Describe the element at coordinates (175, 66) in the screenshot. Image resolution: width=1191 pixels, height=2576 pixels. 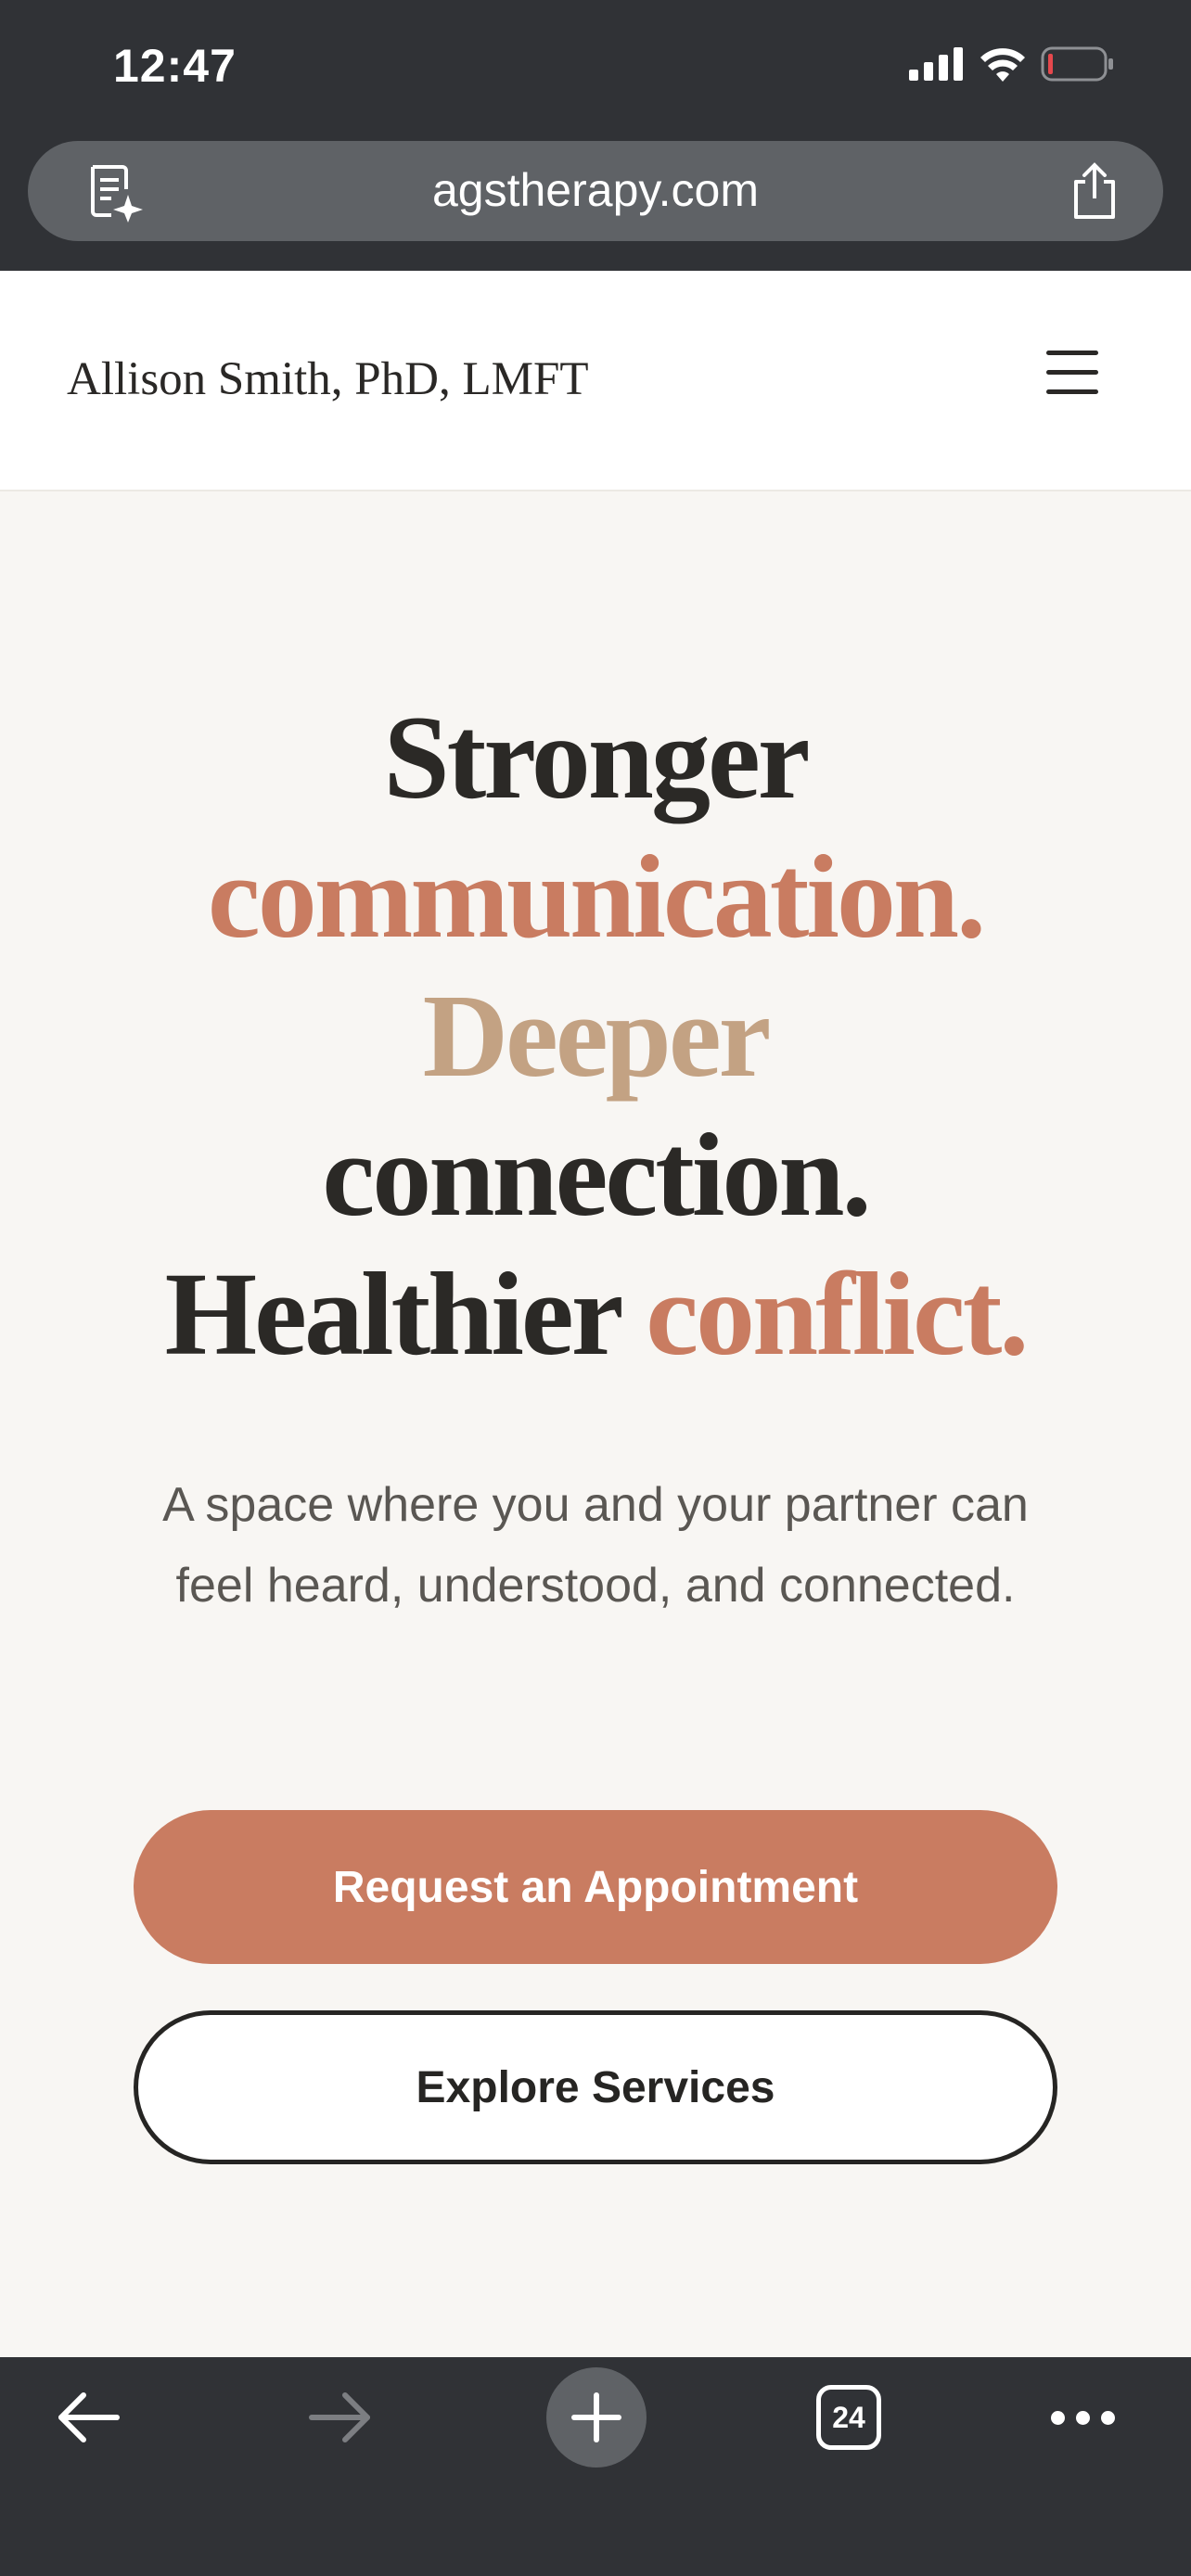
I see `status-time: 12:47` at that location.